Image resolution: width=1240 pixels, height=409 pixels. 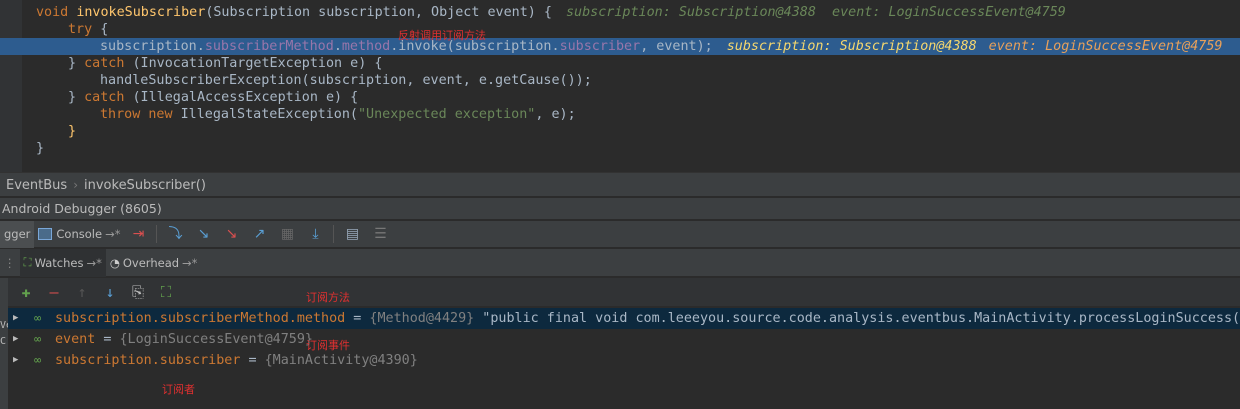 I want to click on tab-debugger: gger, so click(x=17, y=234).